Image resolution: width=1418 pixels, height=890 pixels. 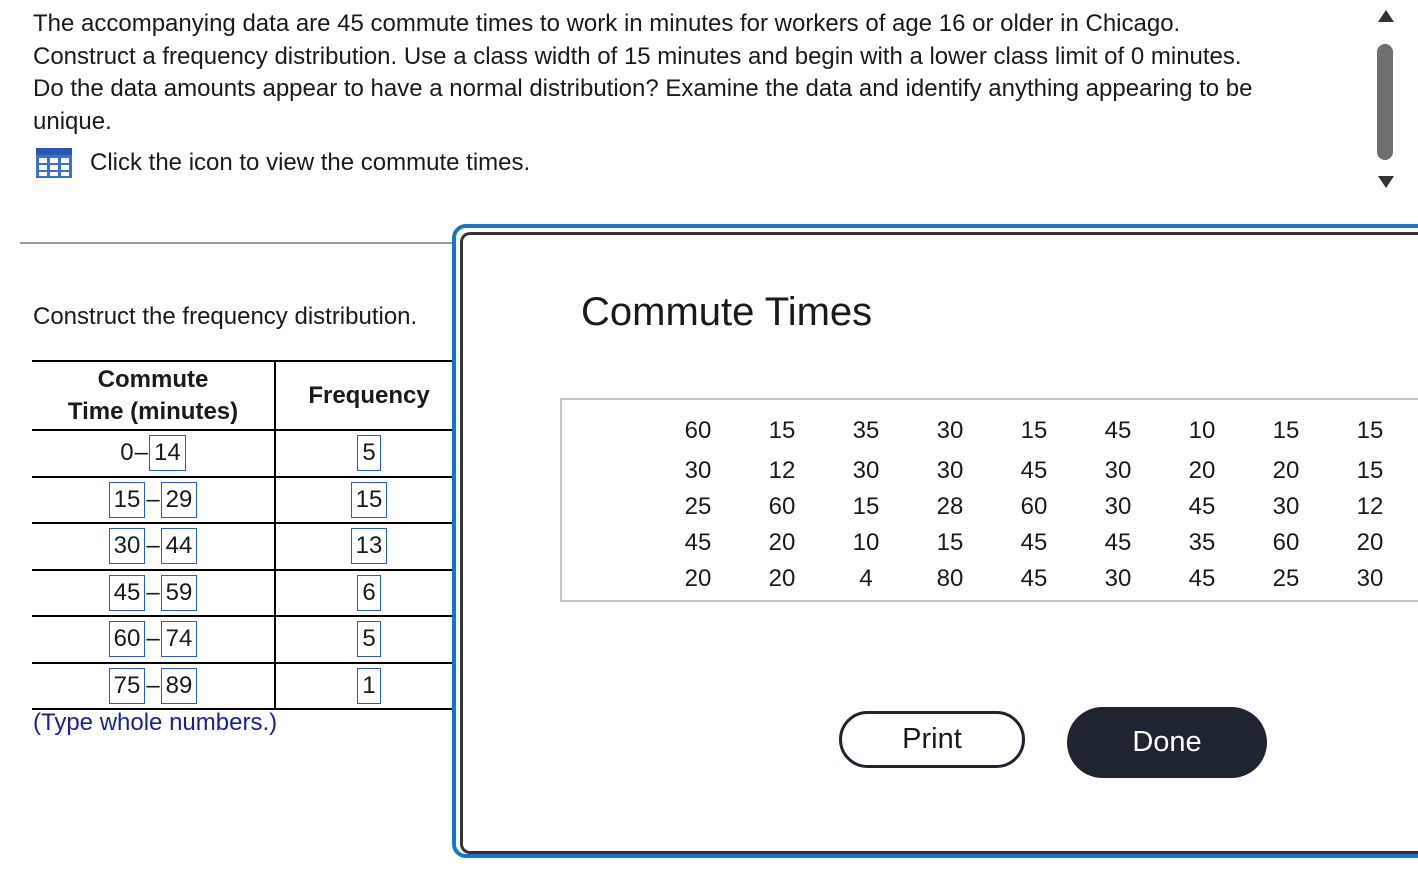 I want to click on upper-limit-input: 29, so click(x=179, y=499).